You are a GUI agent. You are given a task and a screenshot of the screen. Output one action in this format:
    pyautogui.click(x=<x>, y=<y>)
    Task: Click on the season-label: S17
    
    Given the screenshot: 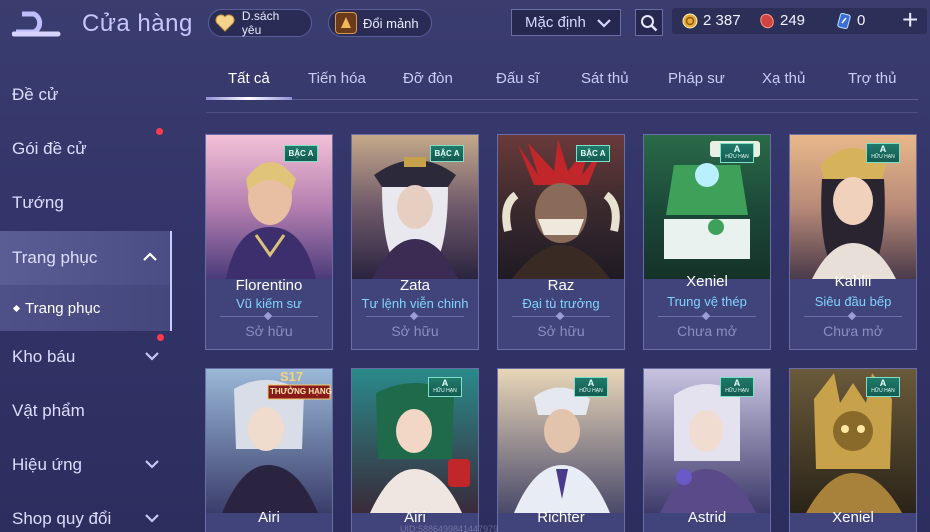 What is the action you would take?
    pyautogui.click(x=292, y=376)
    